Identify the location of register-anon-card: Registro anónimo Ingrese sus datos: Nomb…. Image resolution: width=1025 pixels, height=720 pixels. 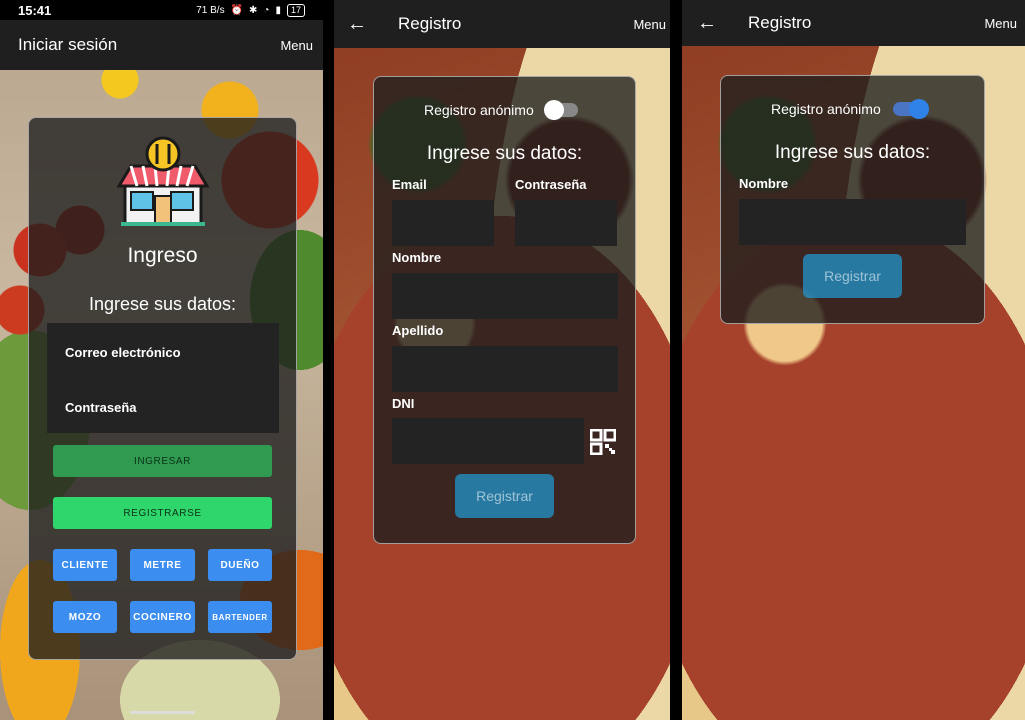
(852, 199).